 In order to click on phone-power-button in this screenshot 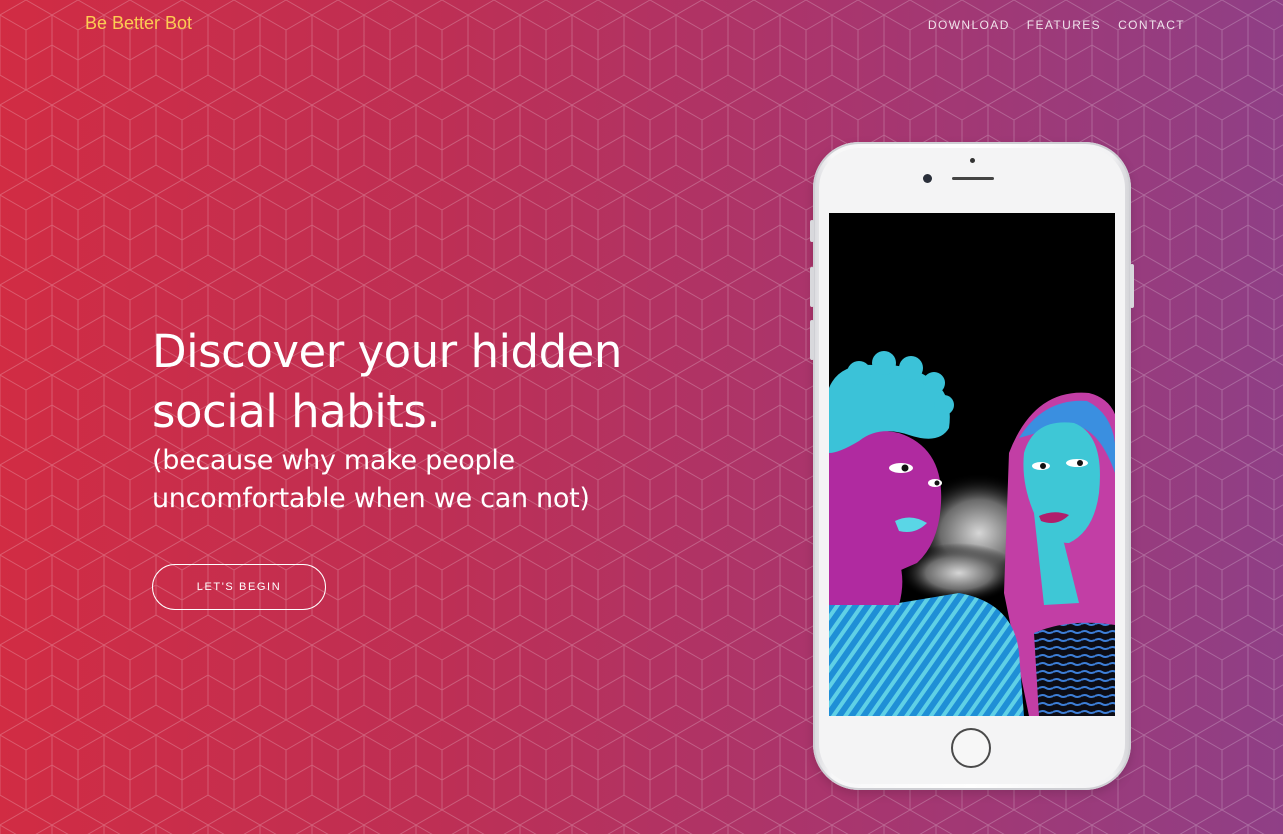, I will do `click(1132, 286)`.